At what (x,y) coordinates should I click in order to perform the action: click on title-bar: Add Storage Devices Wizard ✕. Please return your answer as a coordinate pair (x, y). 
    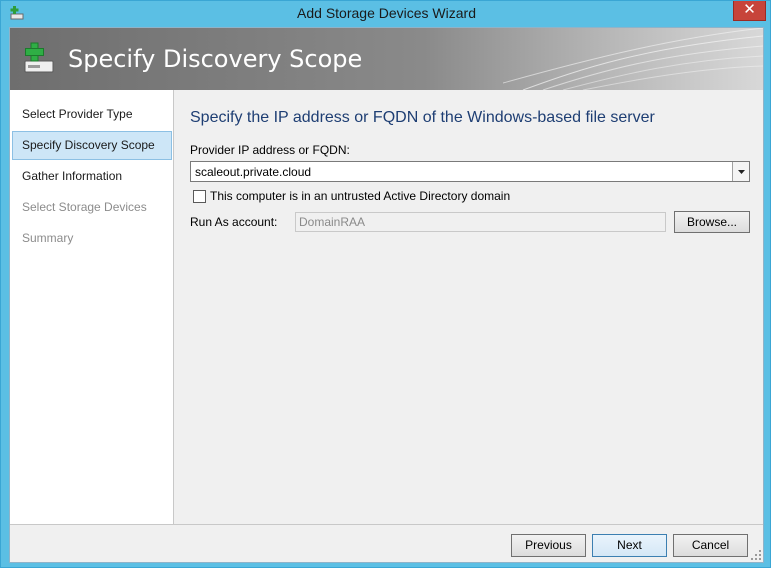
    Looking at the image, I should click on (386, 14).